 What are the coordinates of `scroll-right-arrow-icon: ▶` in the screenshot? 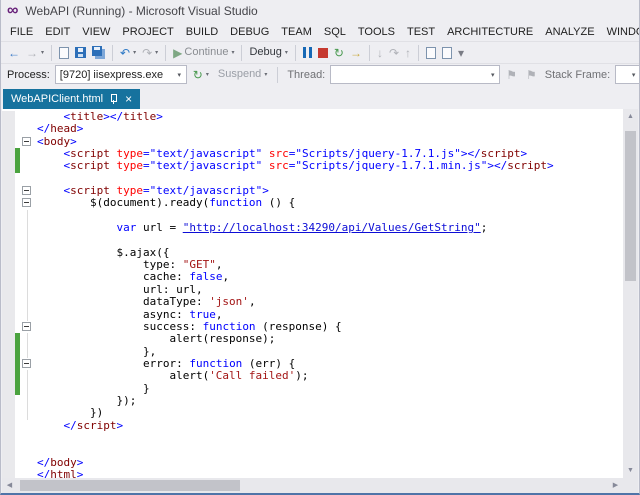 It's located at (615, 485).